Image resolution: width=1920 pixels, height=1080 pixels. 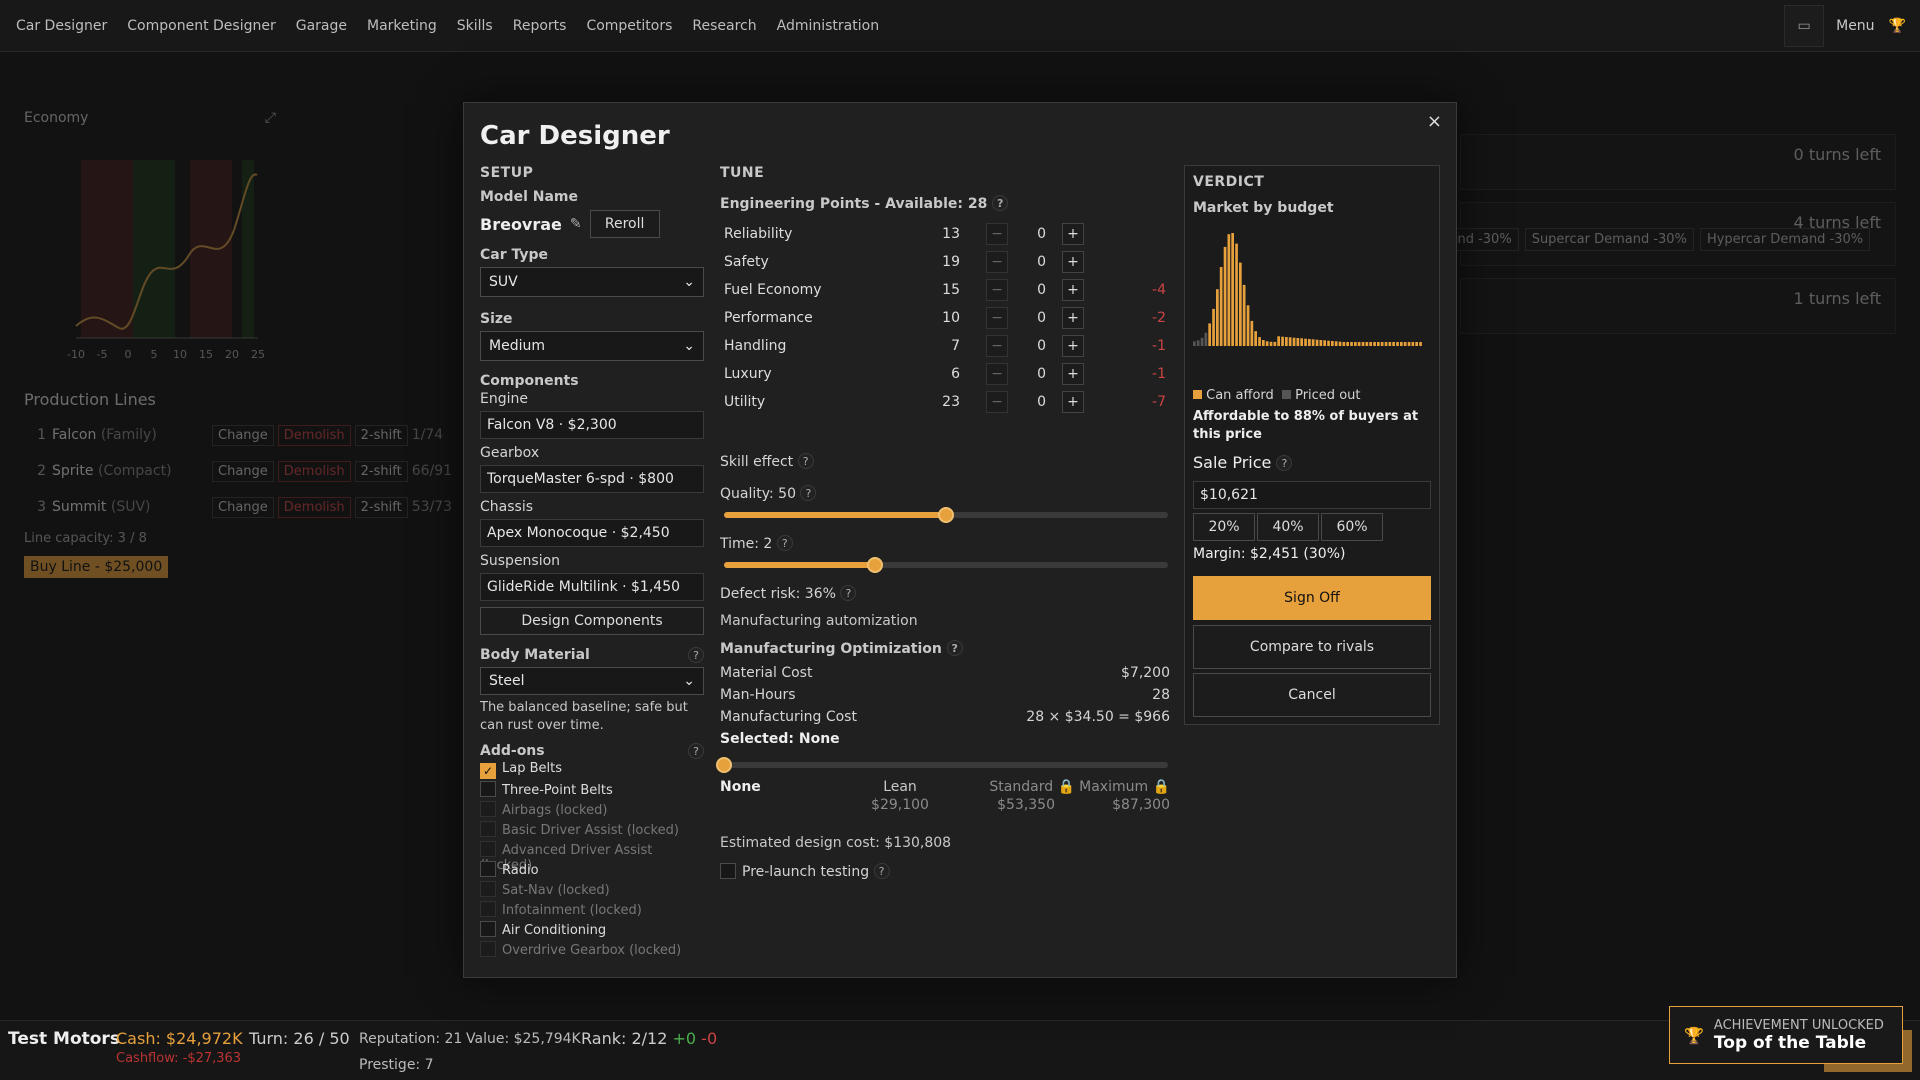 I want to click on addon-item: Advanced Driver Assist (locked), so click(x=592, y=857).